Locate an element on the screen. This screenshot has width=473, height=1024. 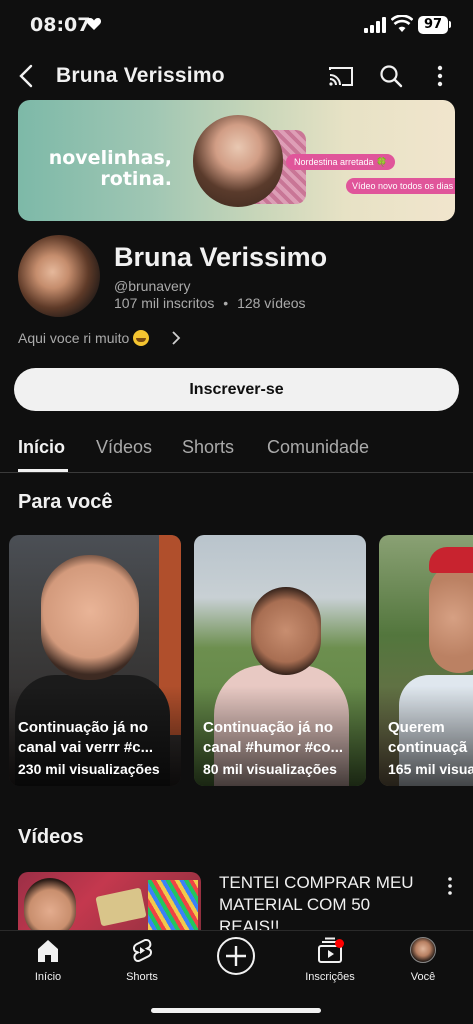
active-tab-indicator is located at coordinates (43, 470).